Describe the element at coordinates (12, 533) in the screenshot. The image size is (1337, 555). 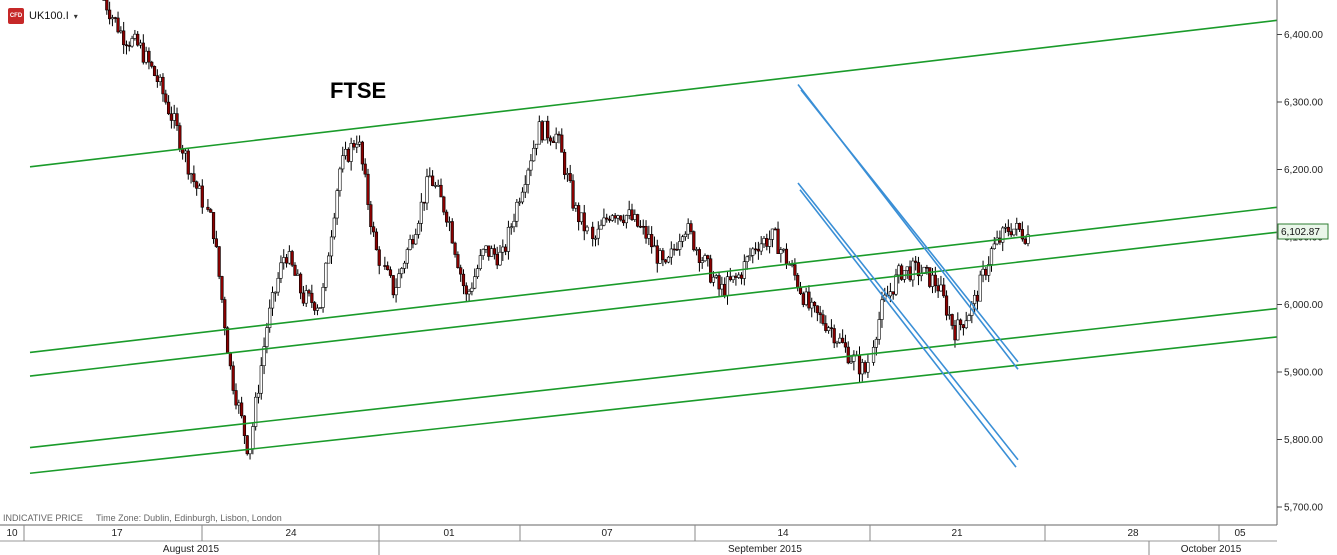
I see `day-tick-label: 10` at that location.